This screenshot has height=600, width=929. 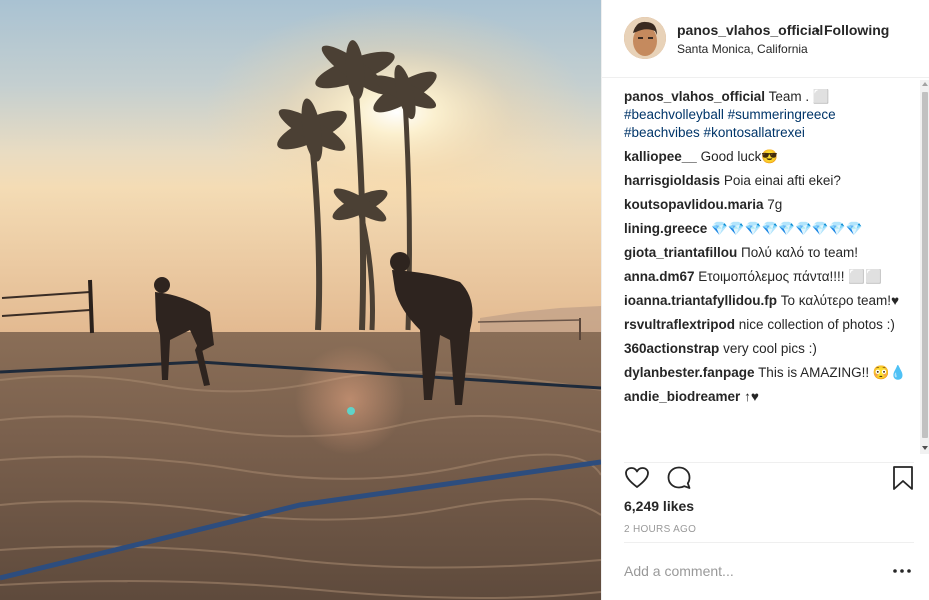 I want to click on comment-username: dylanbester.fanpage, so click(x=689, y=372).